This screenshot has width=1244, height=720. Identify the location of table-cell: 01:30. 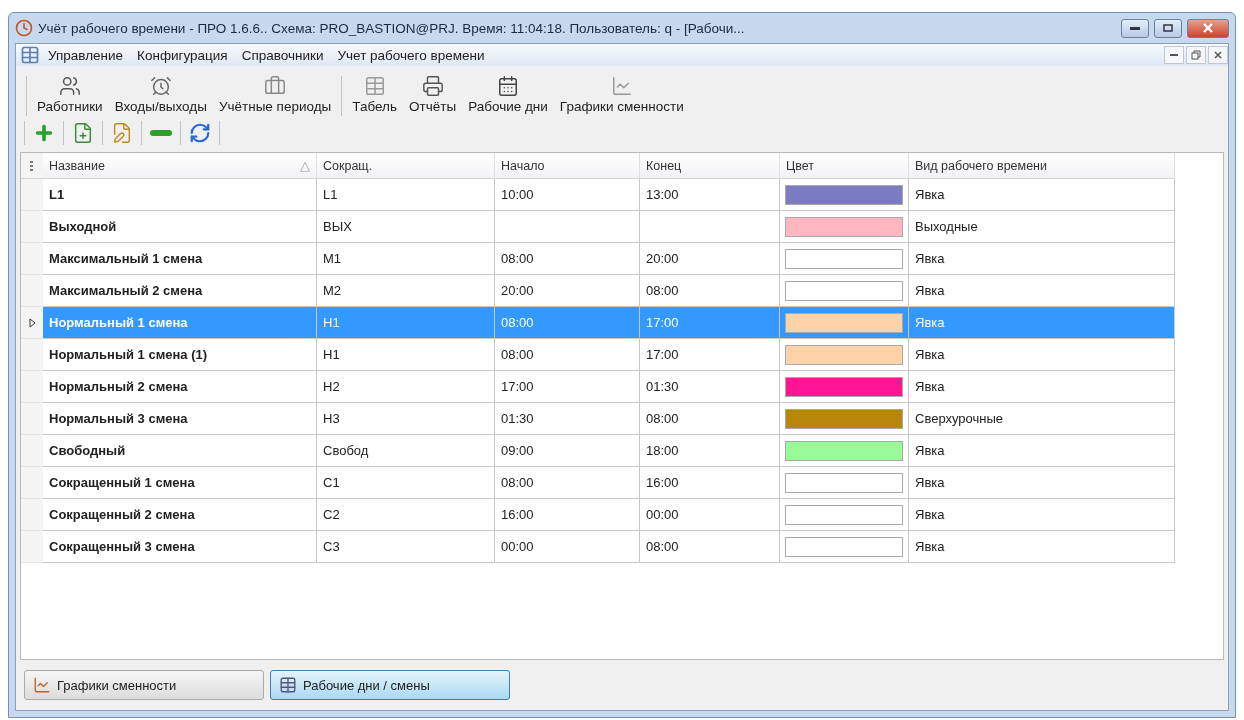
(567, 419).